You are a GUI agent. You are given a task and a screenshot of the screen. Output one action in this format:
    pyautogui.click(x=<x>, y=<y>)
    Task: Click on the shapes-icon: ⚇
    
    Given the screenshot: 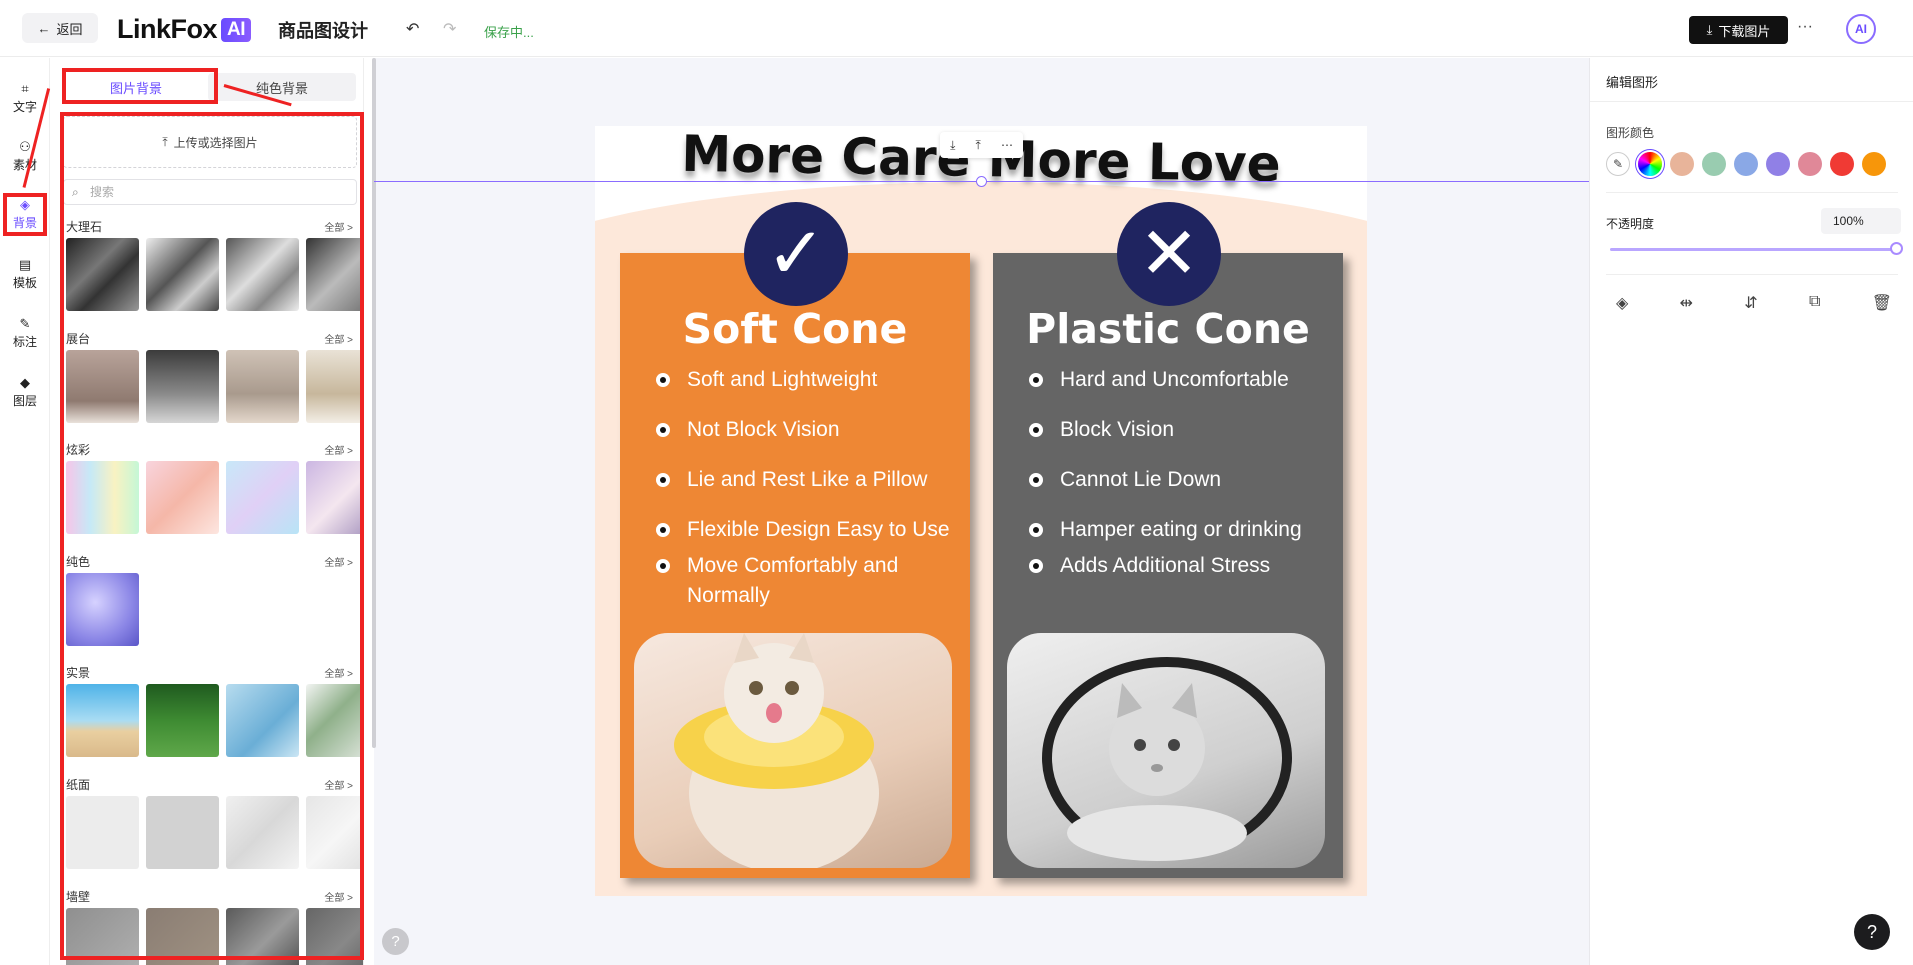 What is the action you would take?
    pyautogui.click(x=25, y=146)
    